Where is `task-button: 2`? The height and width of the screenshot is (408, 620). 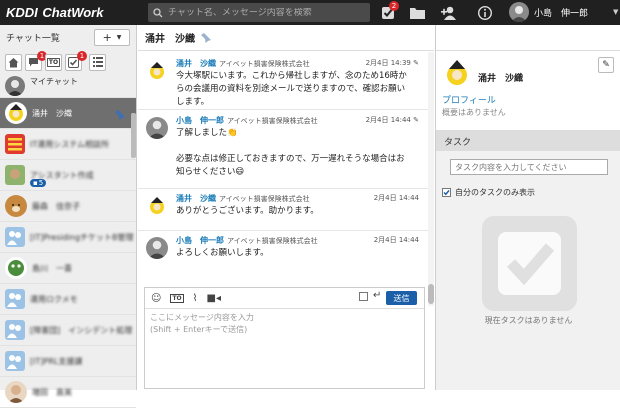 task-button: 2 is located at coordinates (389, 11).